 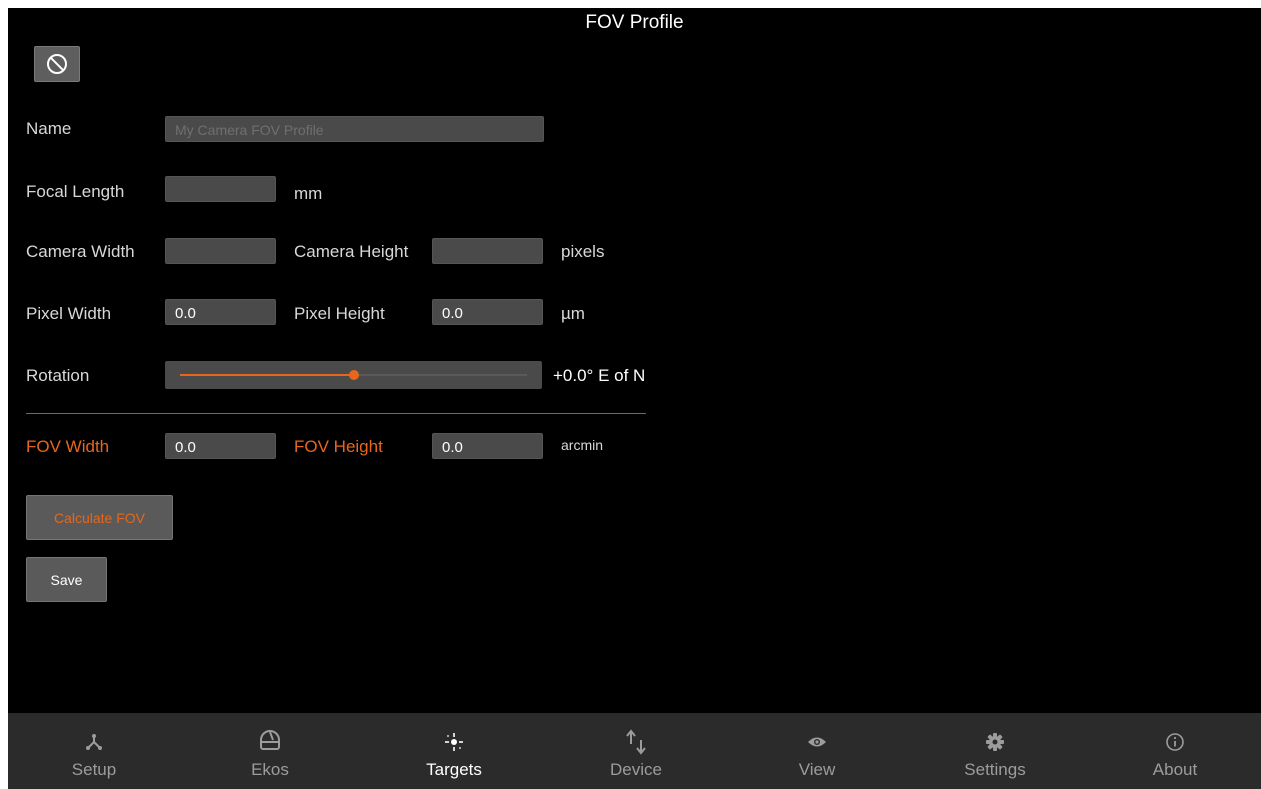 I want to click on camera-height-label: Camera Height, so click(x=351, y=251).